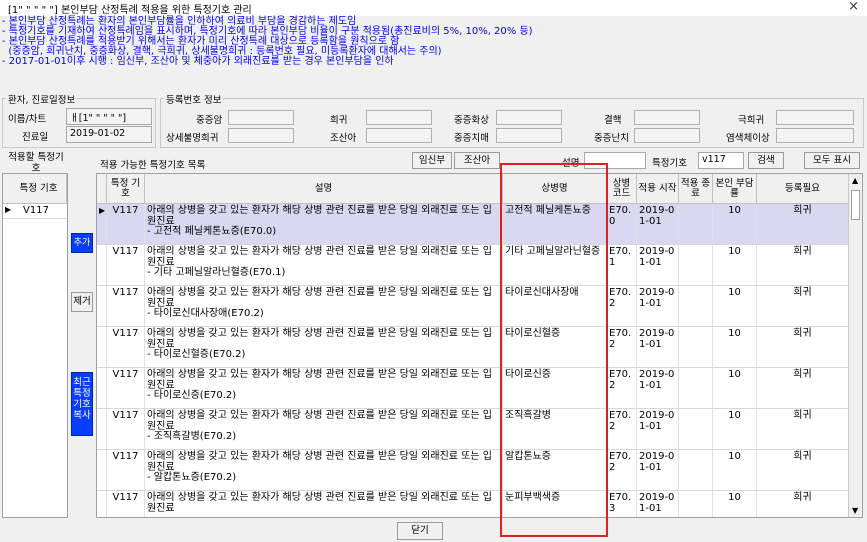 This screenshot has width=867, height=542. Describe the element at coordinates (555, 306) in the screenshot. I see `disease-name-cell: 타이로신대사장애` at that location.